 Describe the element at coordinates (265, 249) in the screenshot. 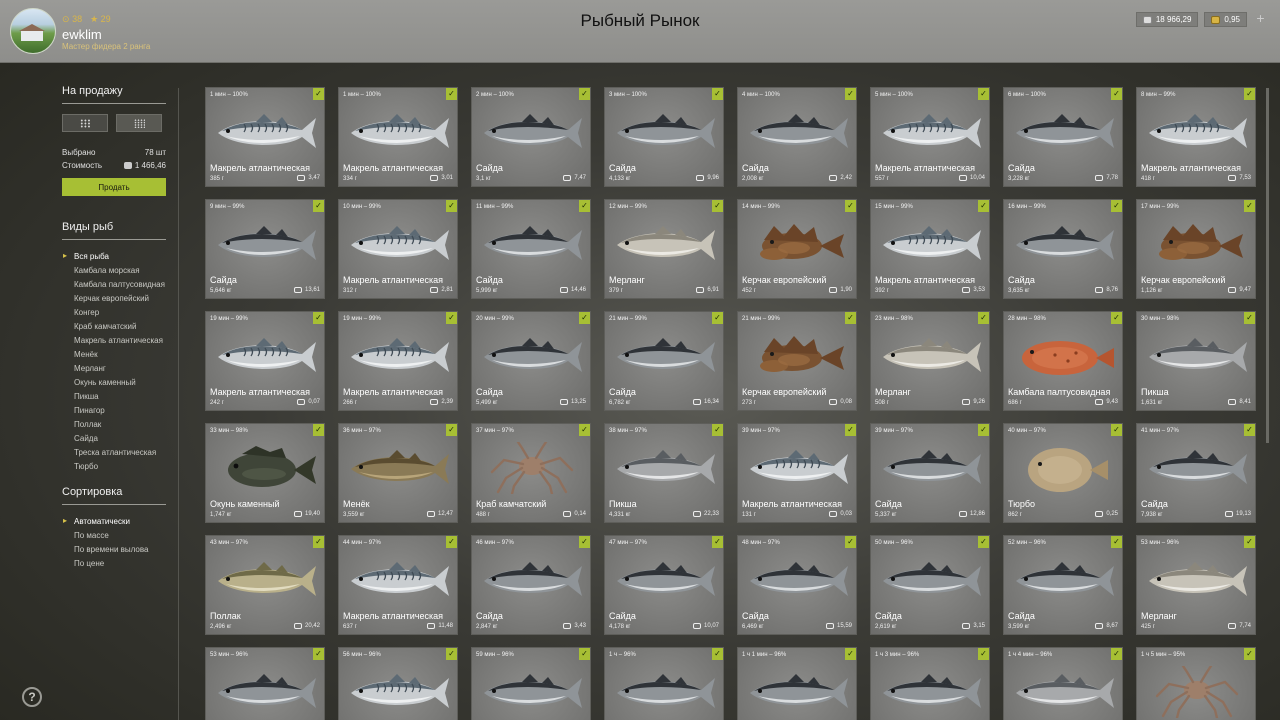

I see `fish-card: 9 мин – 99% ✓ Сайда 5,646 кг 13,61` at that location.